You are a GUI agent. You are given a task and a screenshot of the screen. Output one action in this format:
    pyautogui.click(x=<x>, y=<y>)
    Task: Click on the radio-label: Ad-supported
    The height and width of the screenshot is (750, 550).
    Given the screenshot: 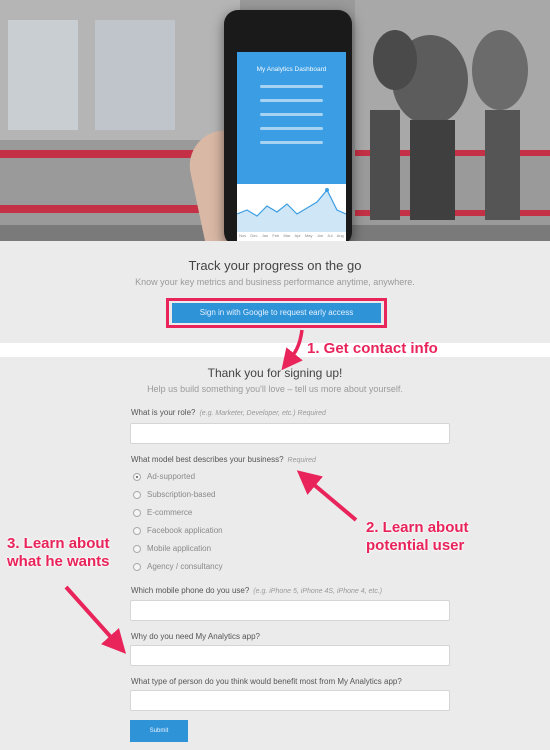 What is the action you would take?
    pyautogui.click(x=171, y=476)
    